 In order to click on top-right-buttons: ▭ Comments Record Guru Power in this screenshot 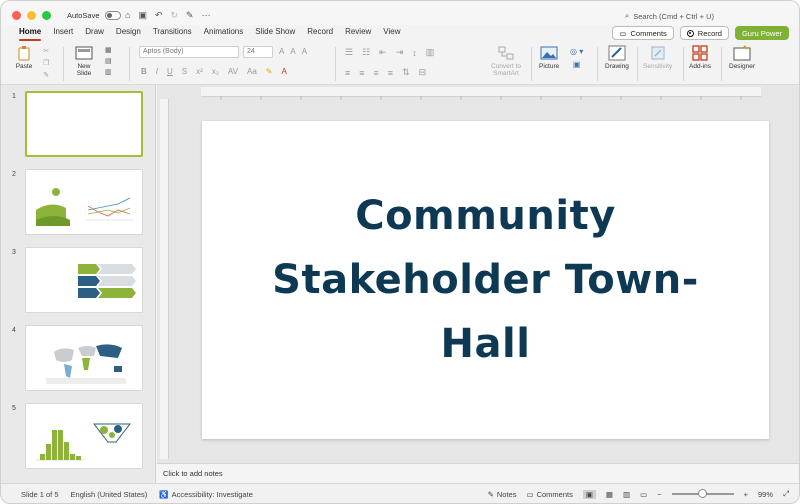, I will do `click(700, 33)`.